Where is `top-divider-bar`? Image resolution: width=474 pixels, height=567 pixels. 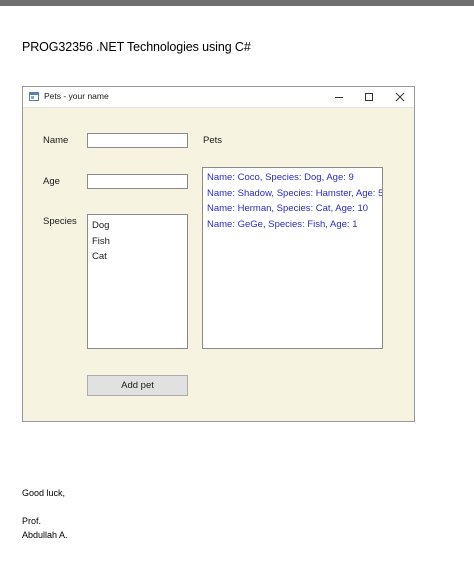
top-divider-bar is located at coordinates (237, 3).